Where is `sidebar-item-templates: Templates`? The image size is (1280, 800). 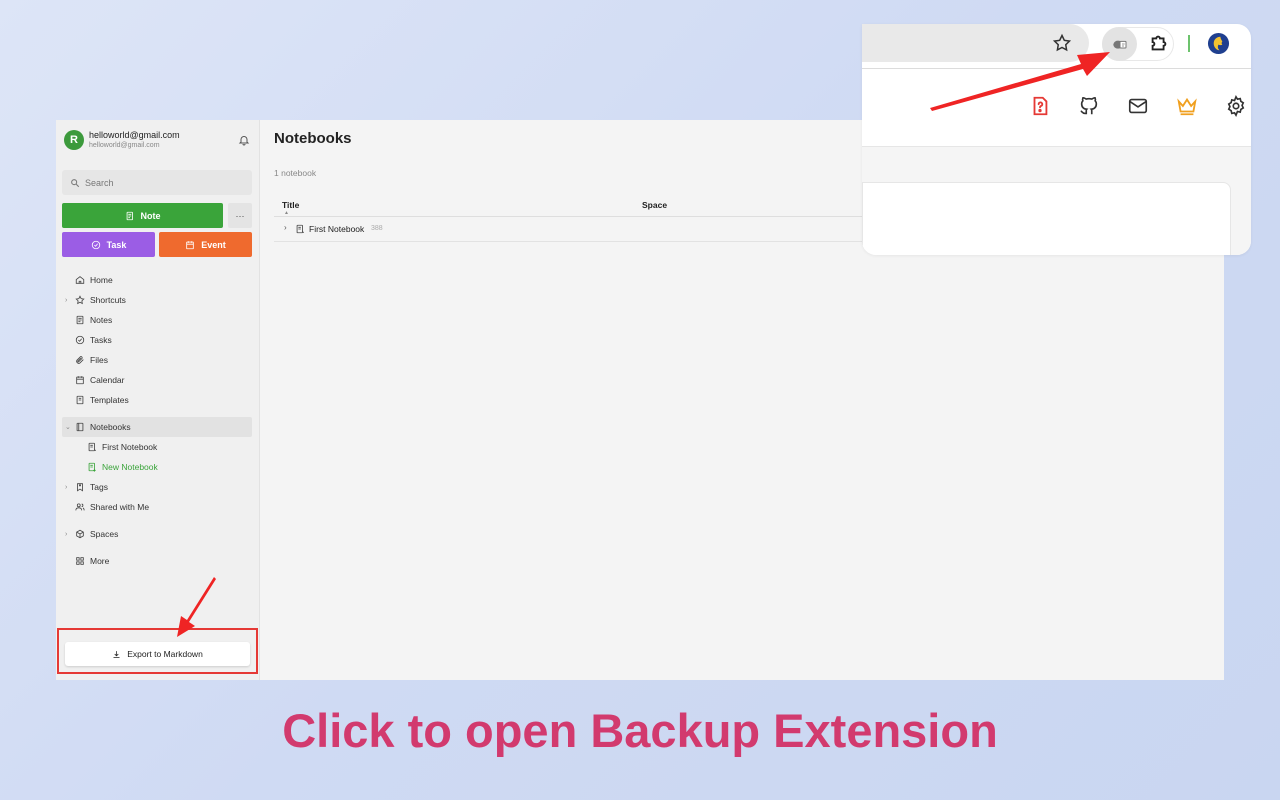
sidebar-item-templates: Templates is located at coordinates (157, 400).